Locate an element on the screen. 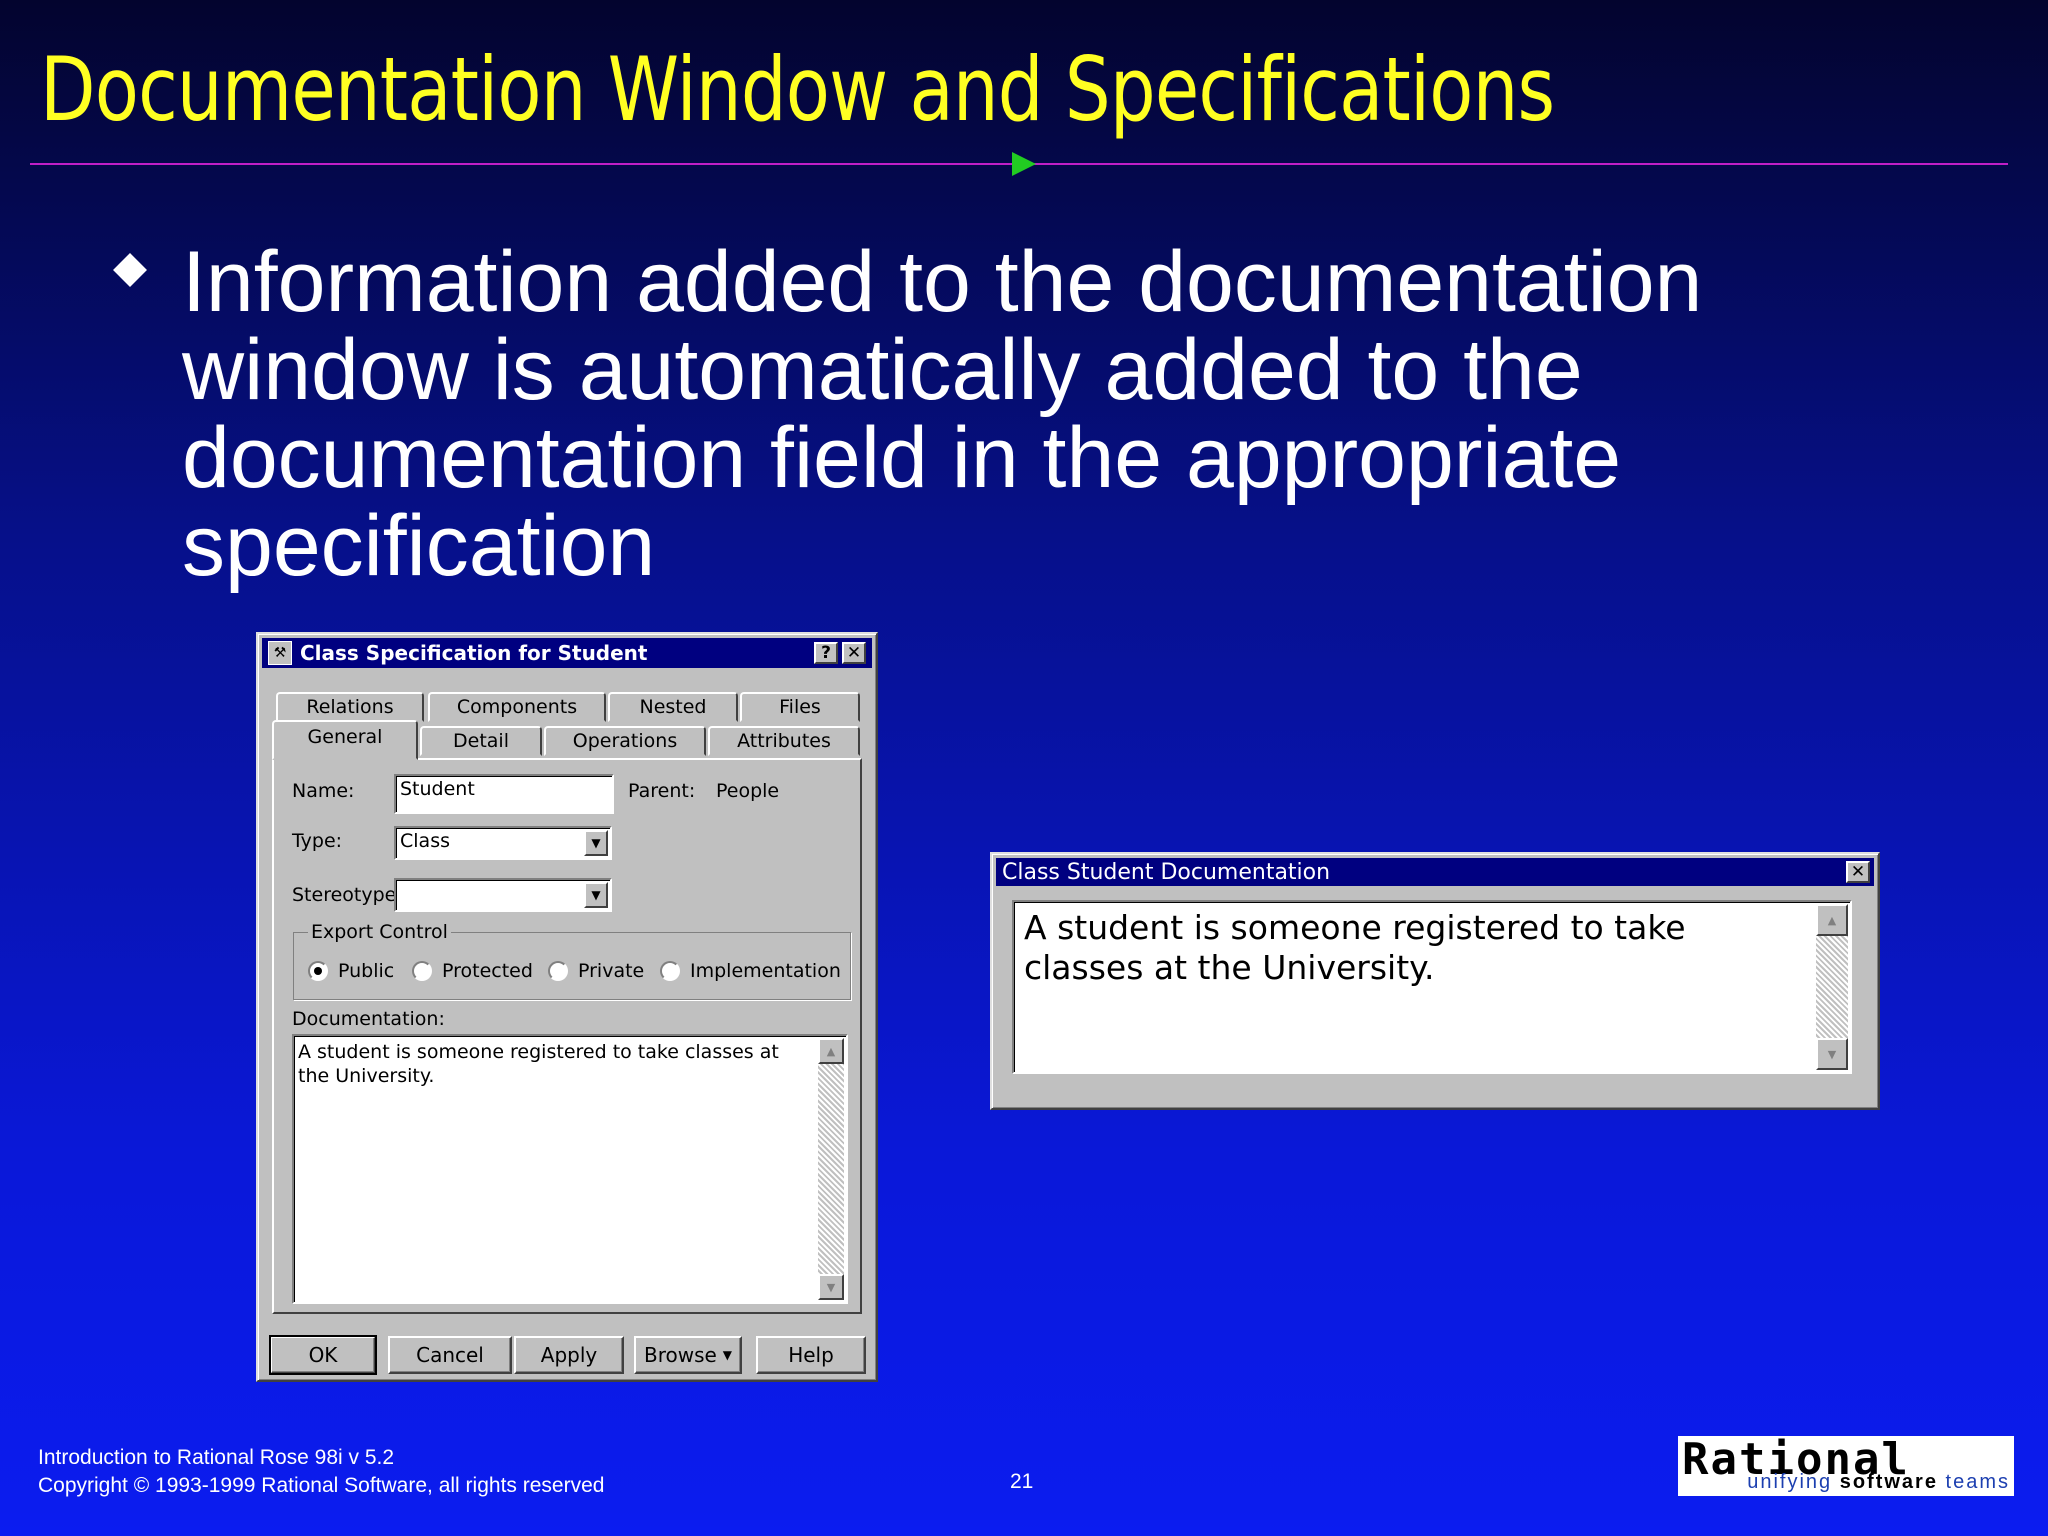  logo-tagline-3: teams is located at coordinates (1973, 1482).